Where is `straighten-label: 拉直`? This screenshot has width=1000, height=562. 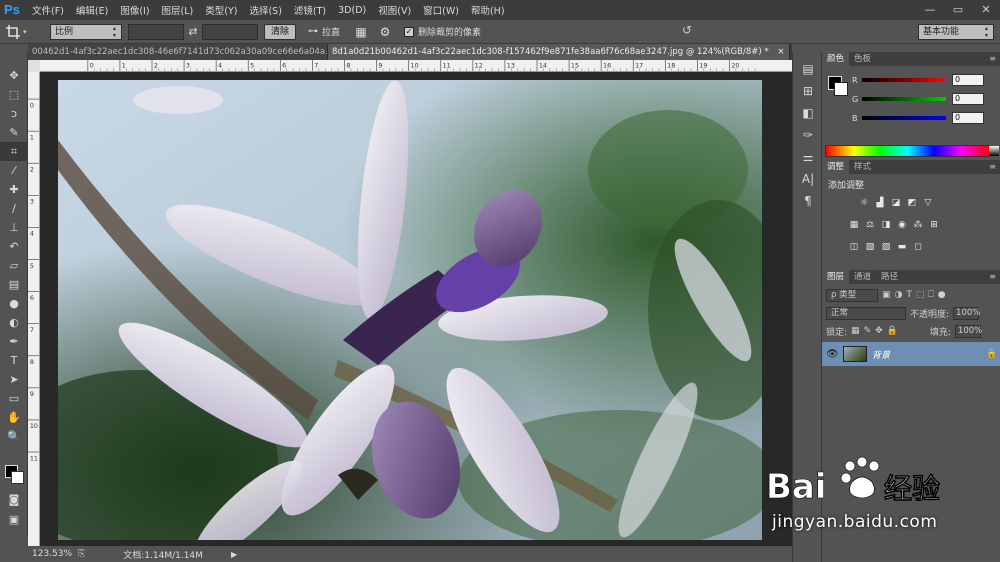
straighten-label: 拉直 is located at coordinates (331, 31).